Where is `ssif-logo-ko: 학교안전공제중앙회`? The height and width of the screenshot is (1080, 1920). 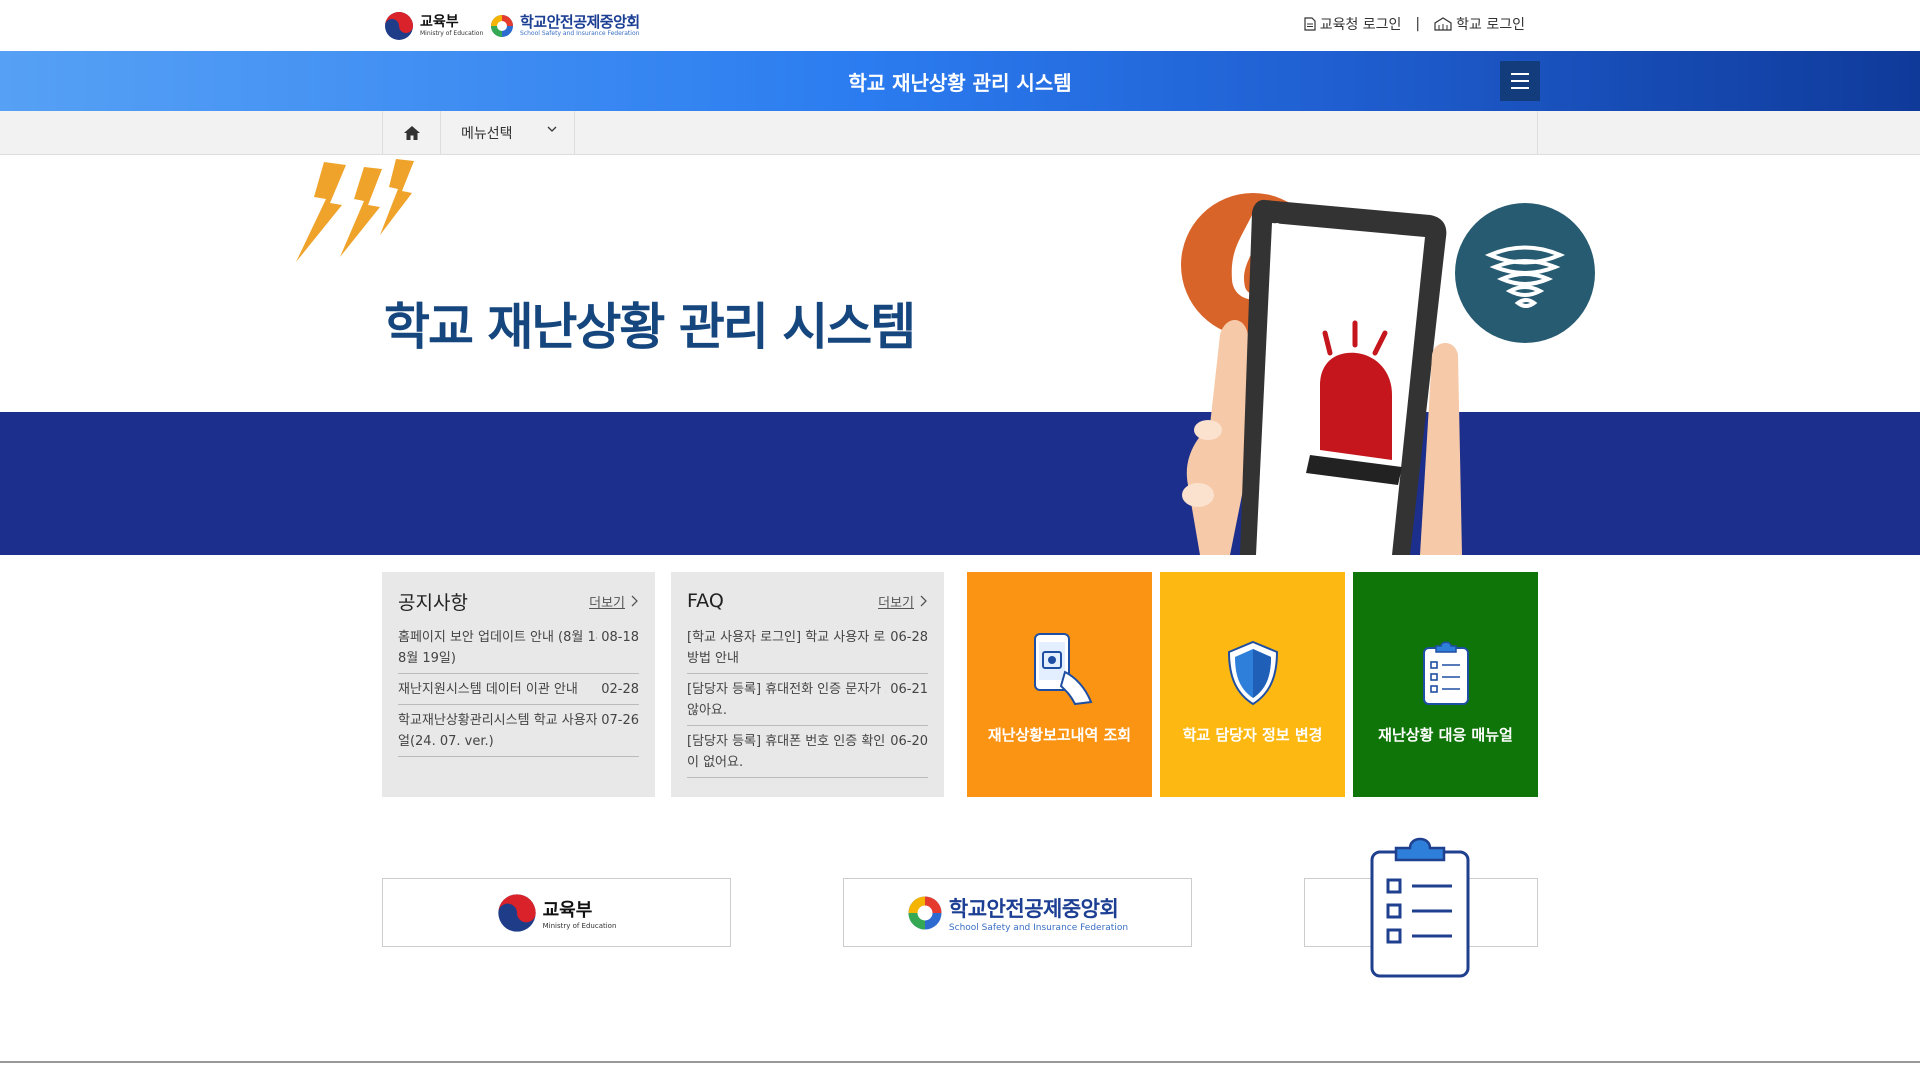
ssif-logo-ko: 학교안전공제중앙회 is located at coordinates (580, 22).